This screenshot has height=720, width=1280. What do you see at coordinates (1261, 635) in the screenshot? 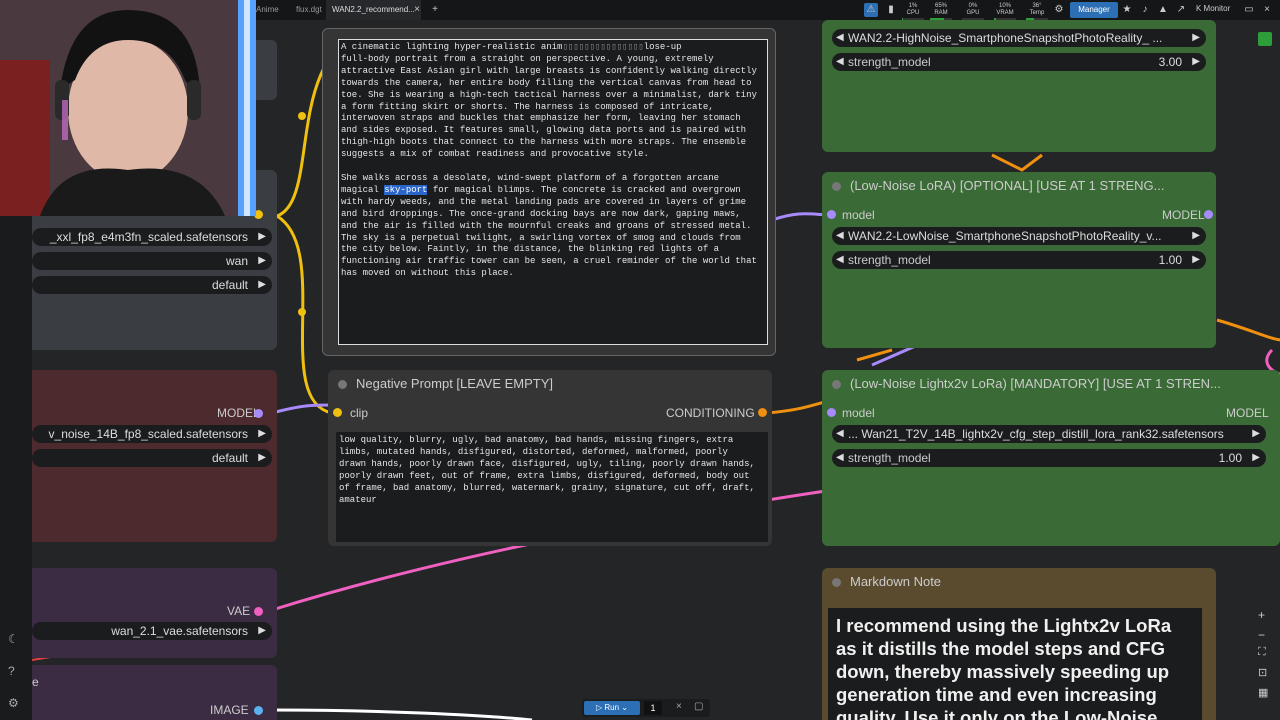
I see `zoom-out-icon: −` at bounding box center [1261, 635].